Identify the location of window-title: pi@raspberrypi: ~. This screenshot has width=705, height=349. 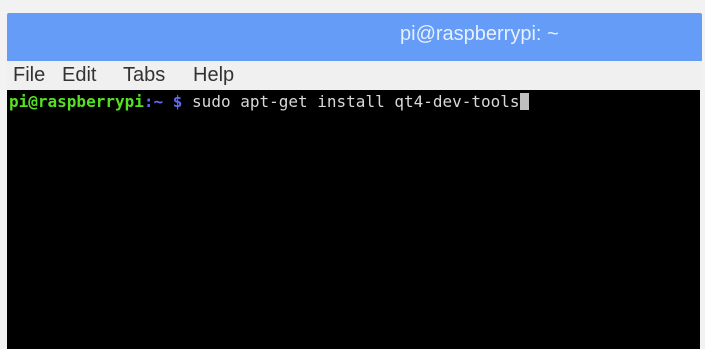
(479, 34).